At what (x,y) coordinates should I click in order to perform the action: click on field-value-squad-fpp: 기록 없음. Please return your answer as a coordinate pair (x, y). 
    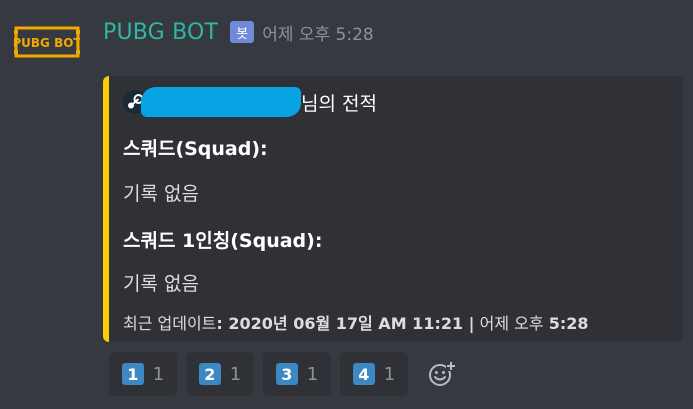
    Looking at the image, I should click on (161, 284).